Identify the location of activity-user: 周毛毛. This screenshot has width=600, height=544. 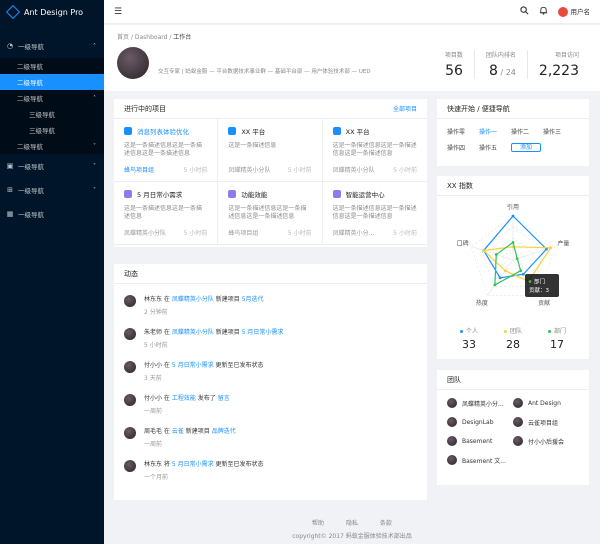
(153, 431).